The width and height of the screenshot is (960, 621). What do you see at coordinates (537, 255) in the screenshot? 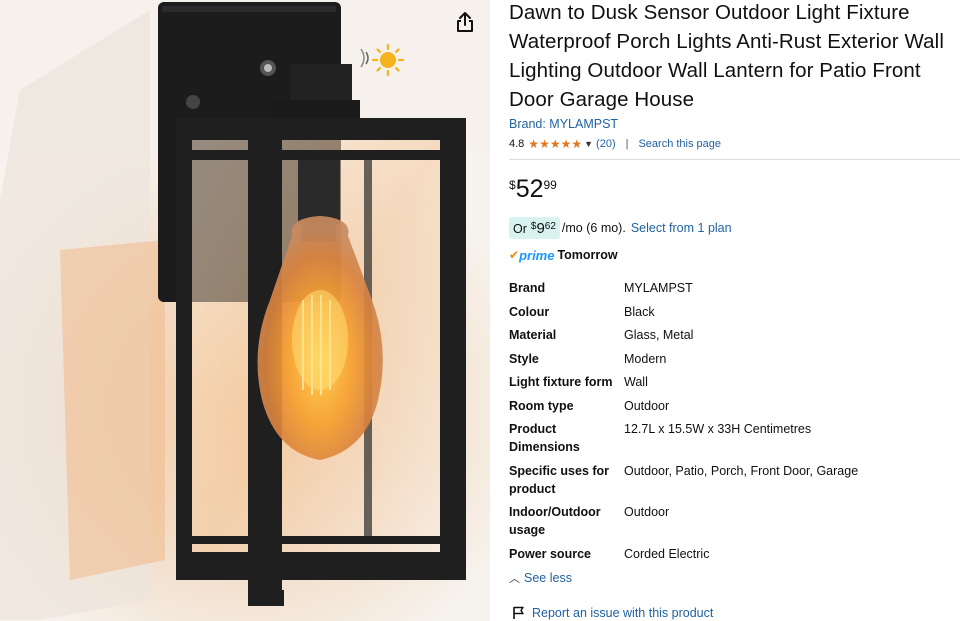
I see `prime-label: prime` at bounding box center [537, 255].